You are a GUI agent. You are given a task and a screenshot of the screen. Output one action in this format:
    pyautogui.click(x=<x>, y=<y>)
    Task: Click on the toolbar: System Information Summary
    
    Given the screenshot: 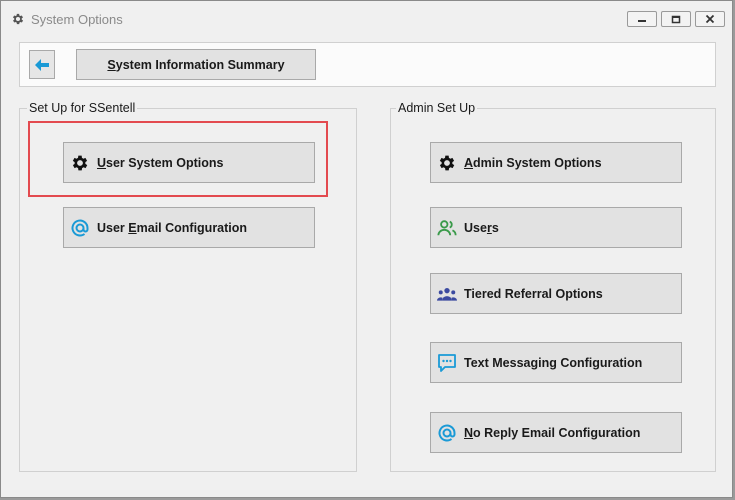 What is the action you would take?
    pyautogui.click(x=367, y=64)
    